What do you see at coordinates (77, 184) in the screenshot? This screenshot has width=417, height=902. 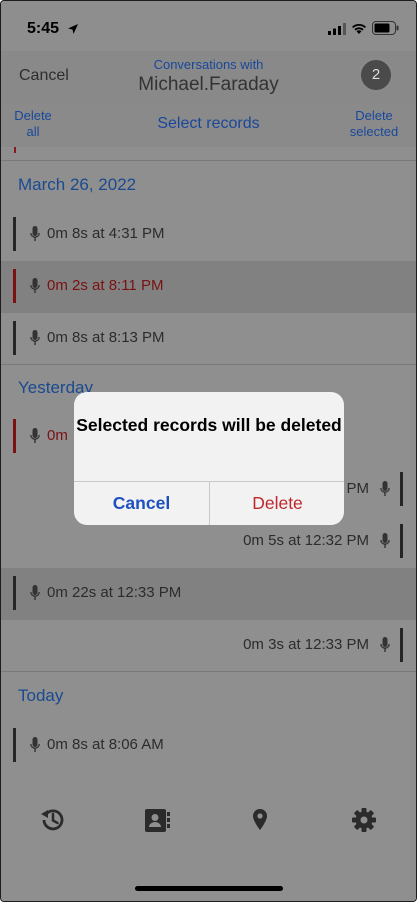 I see `date-header: March 26, 2022` at bounding box center [77, 184].